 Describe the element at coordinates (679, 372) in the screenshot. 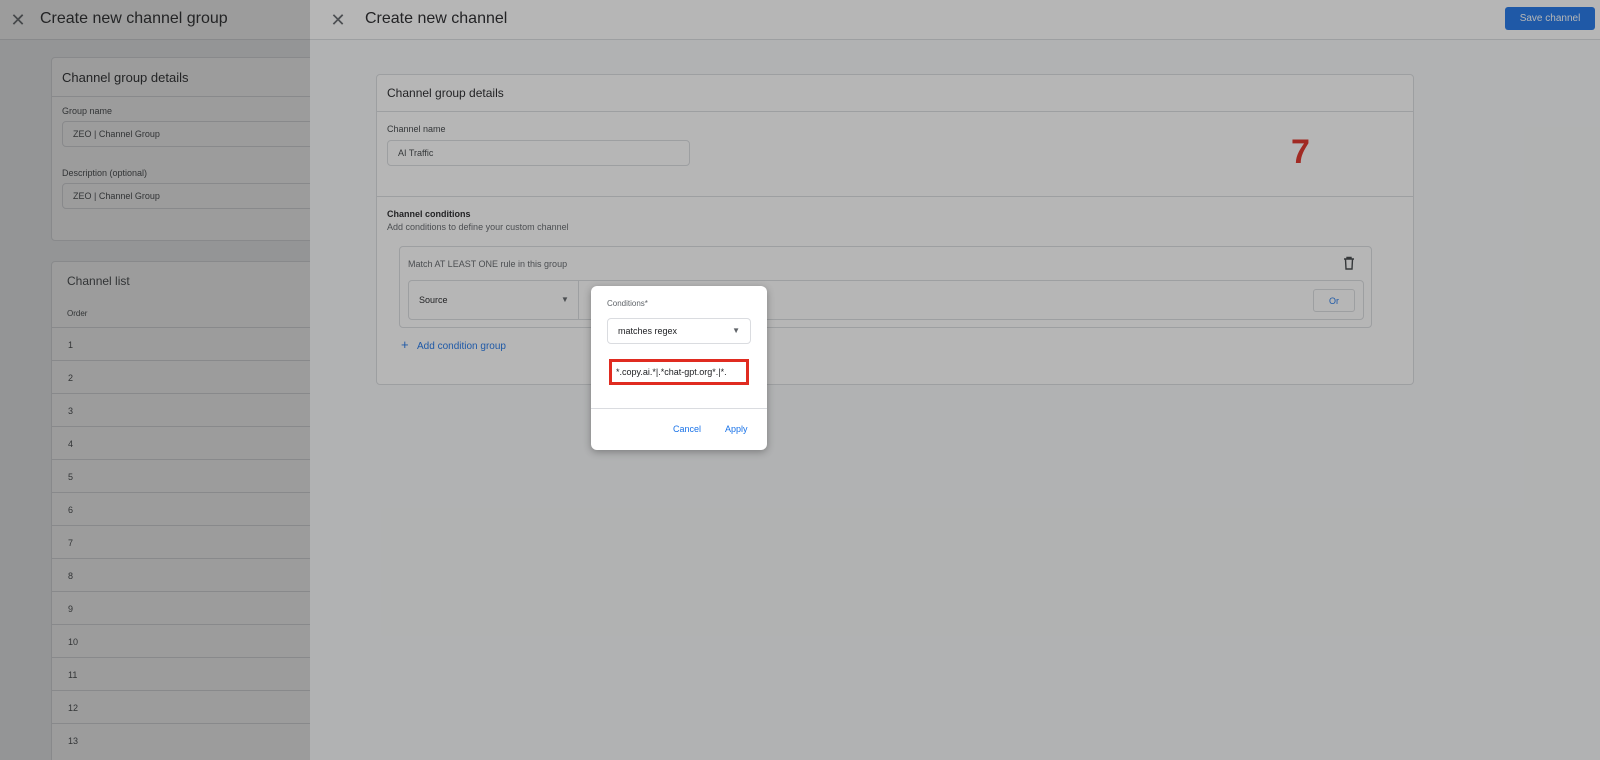

I see `regex-input` at that location.